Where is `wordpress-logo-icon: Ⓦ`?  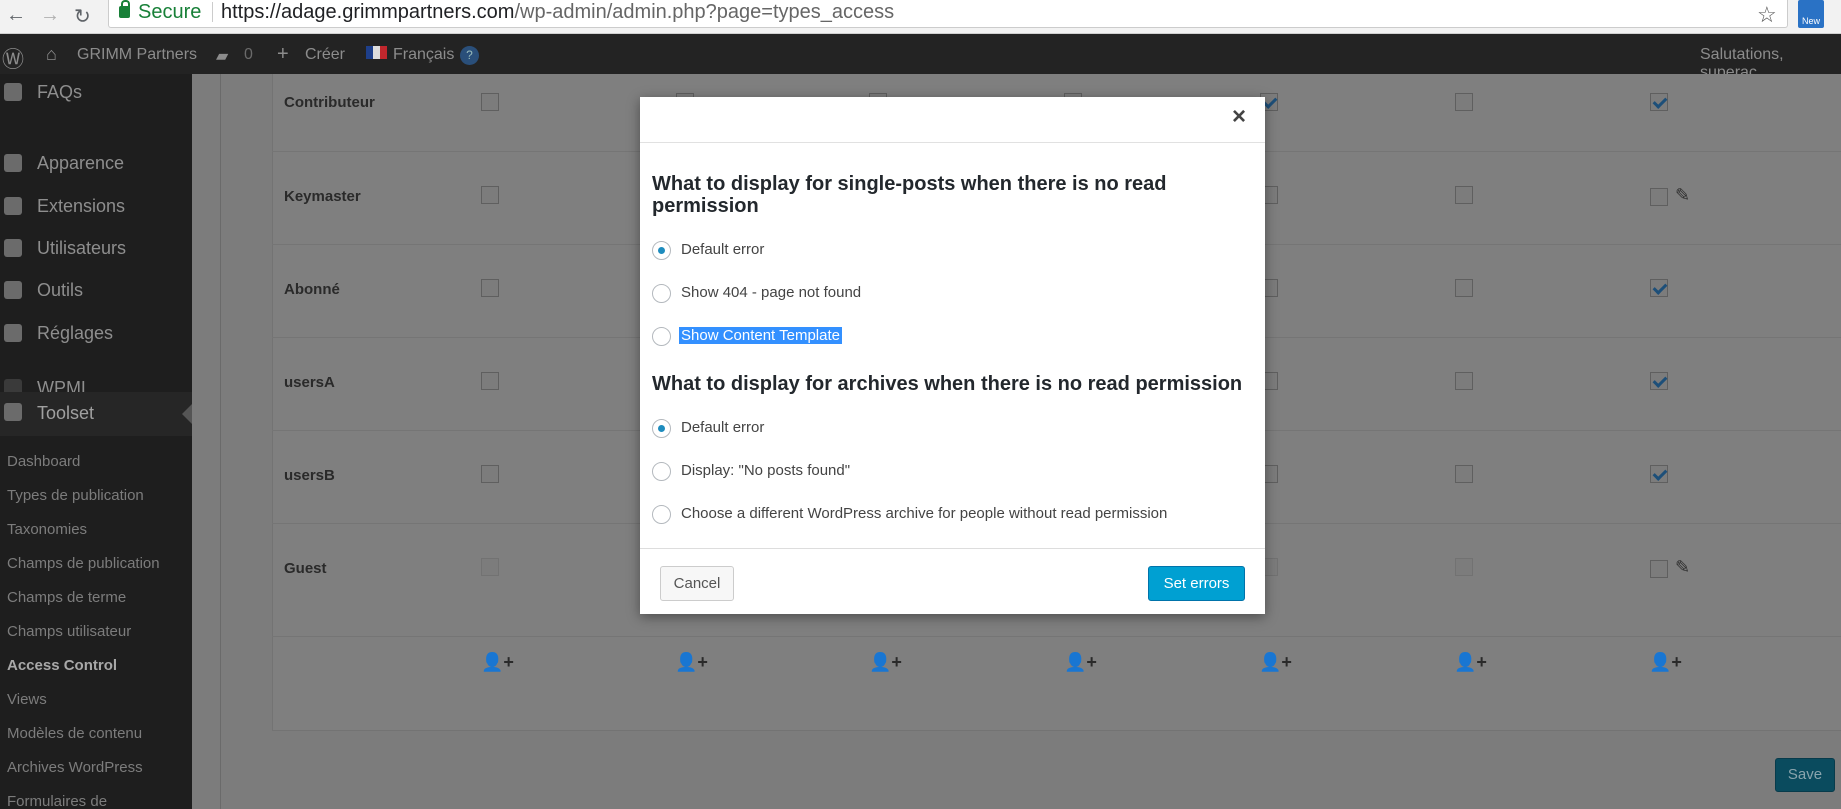 wordpress-logo-icon: Ⓦ is located at coordinates (13, 58).